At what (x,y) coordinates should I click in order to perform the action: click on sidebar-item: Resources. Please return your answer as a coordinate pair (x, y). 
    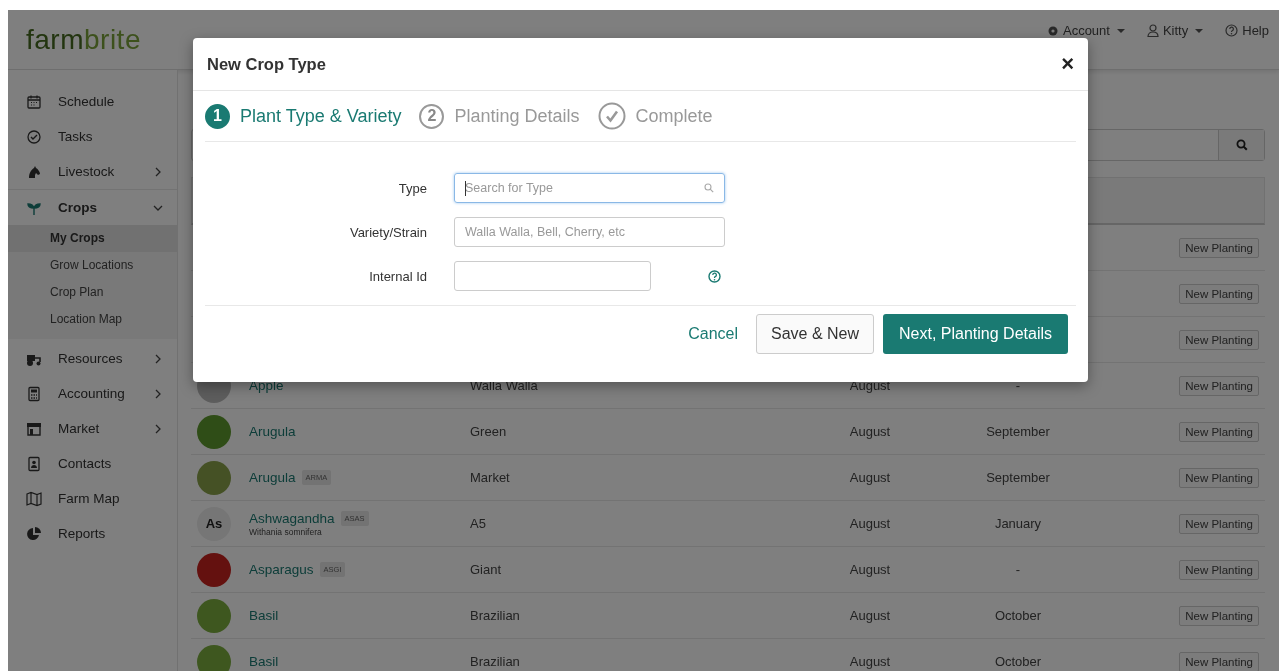
    Looking at the image, I should click on (92, 358).